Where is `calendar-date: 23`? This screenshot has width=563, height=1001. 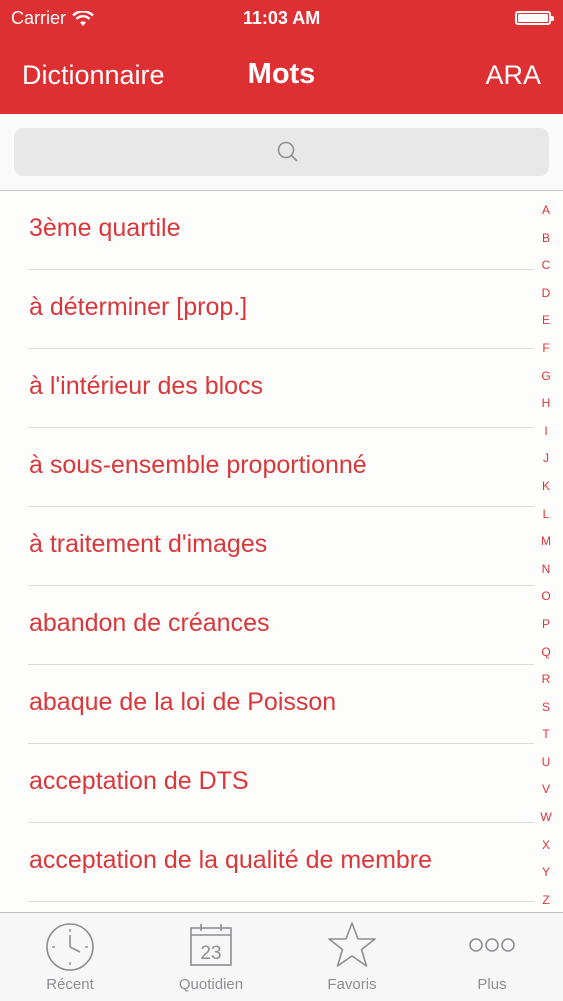
calendar-date: 23 is located at coordinates (210, 953).